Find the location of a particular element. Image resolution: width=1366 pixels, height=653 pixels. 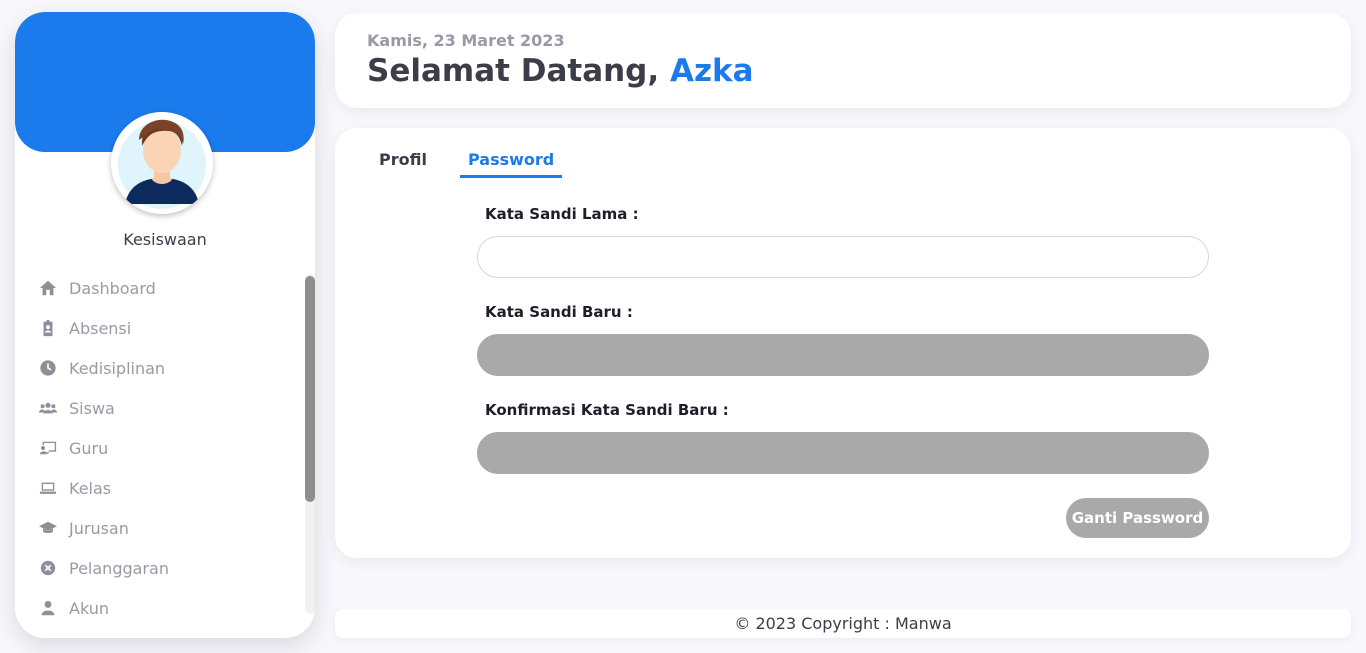

sidebar-item-pelanggaran: Pelanggaran is located at coordinates (160, 568).